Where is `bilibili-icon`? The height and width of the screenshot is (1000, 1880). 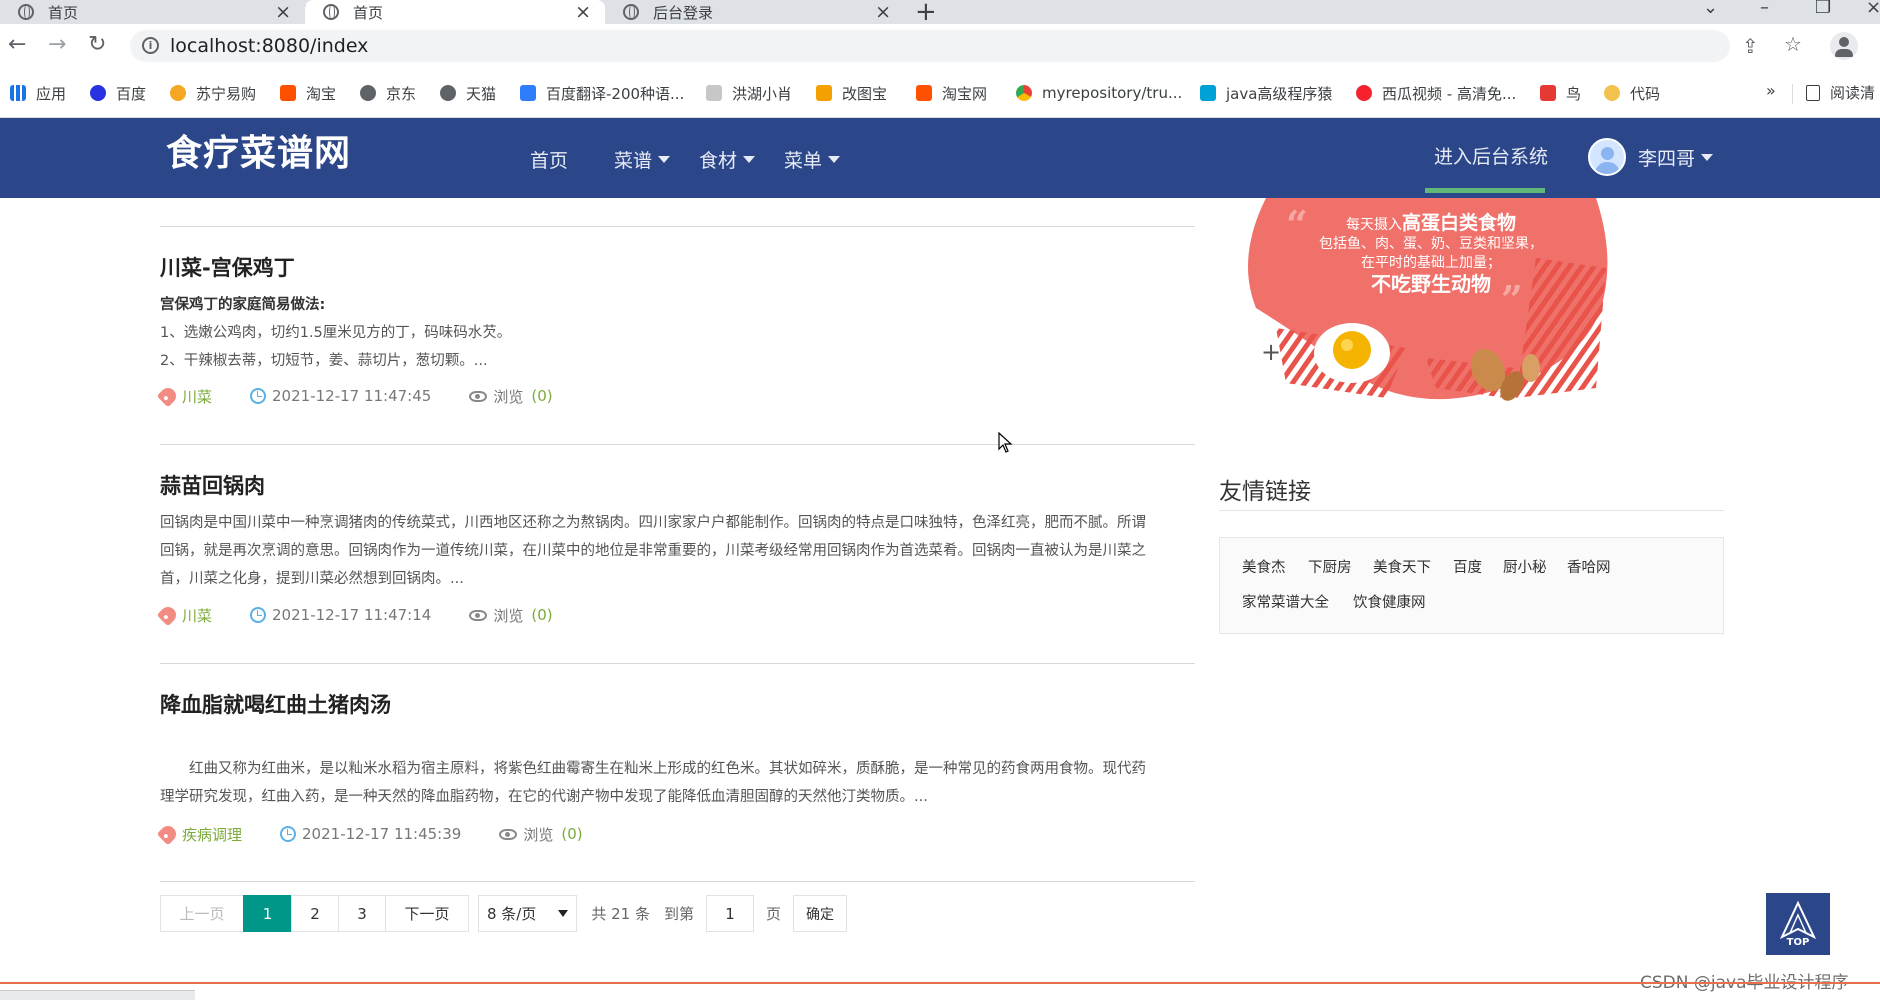 bilibili-icon is located at coordinates (1208, 93).